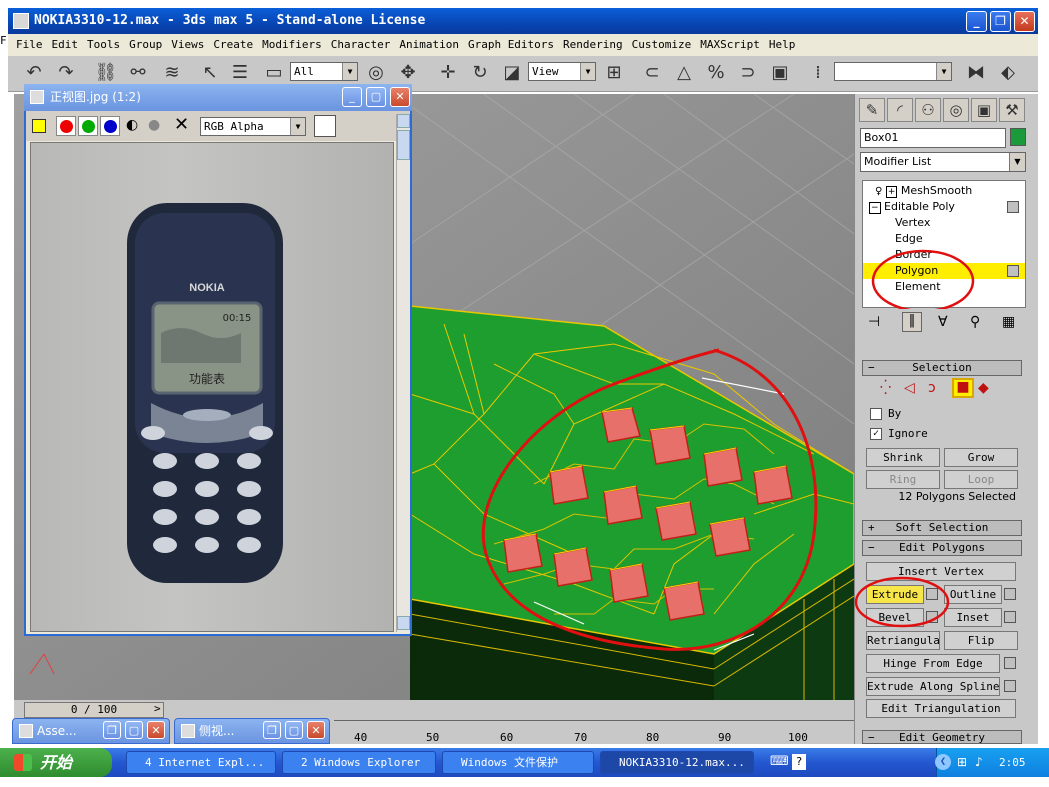  What do you see at coordinates (1000, 21) in the screenshot?
I see `maximize-button: ❐` at bounding box center [1000, 21].